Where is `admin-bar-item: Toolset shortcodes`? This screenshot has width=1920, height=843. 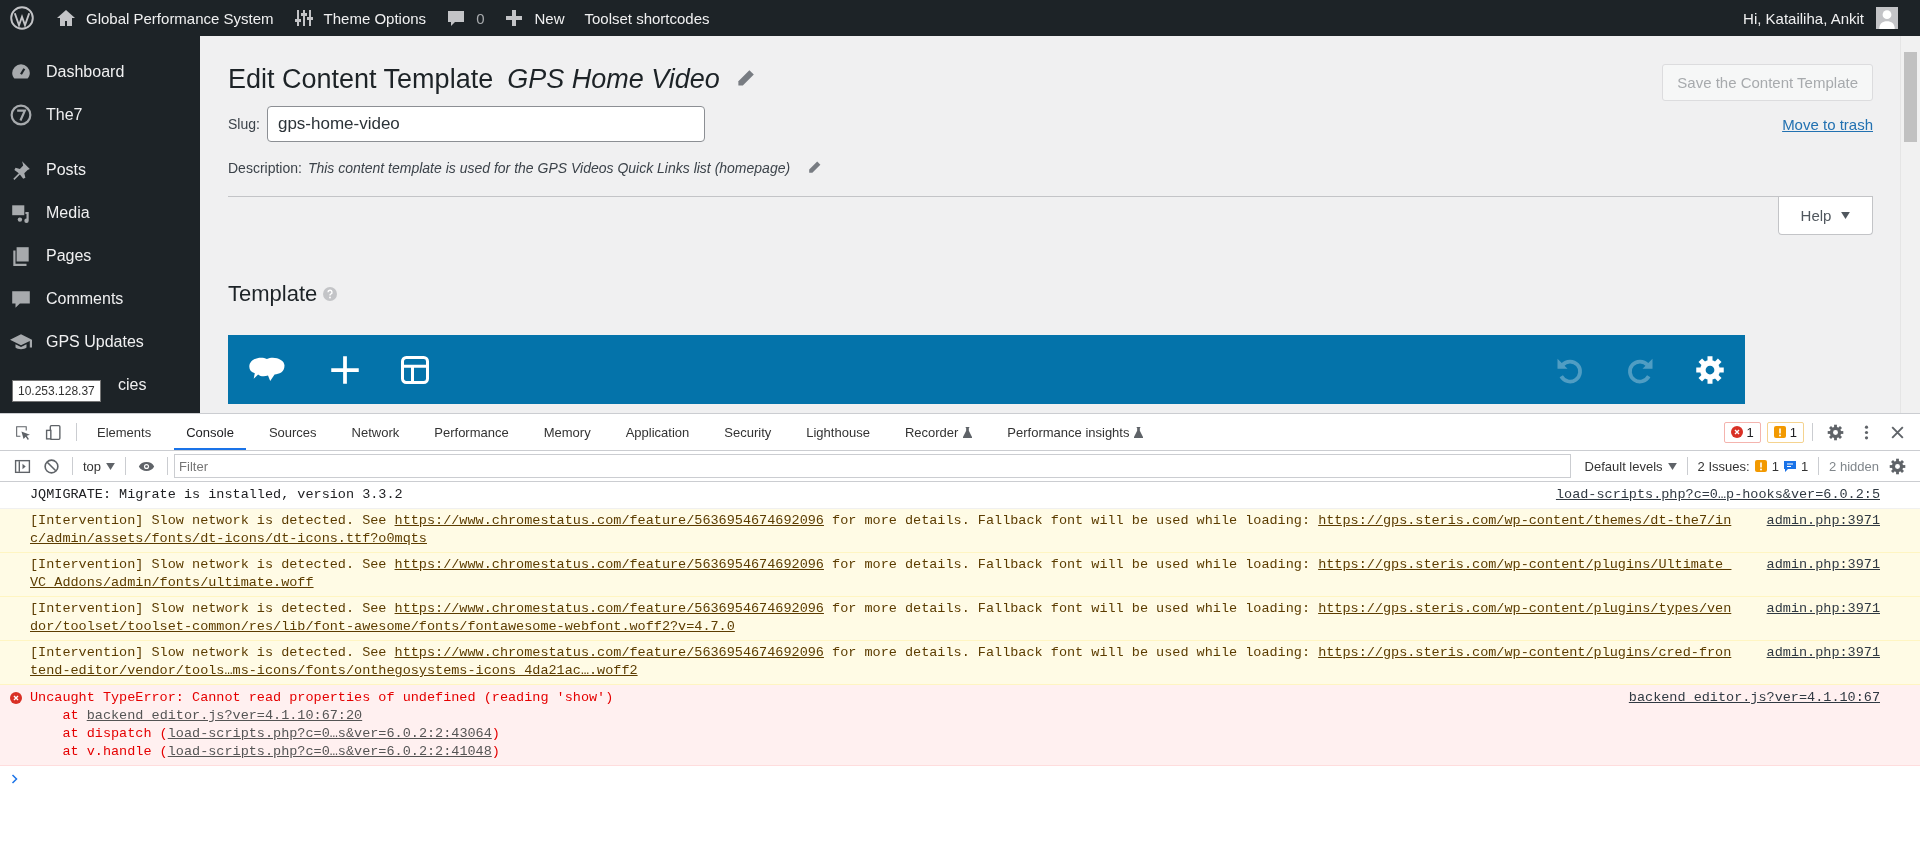 admin-bar-item: Toolset shortcodes is located at coordinates (647, 18).